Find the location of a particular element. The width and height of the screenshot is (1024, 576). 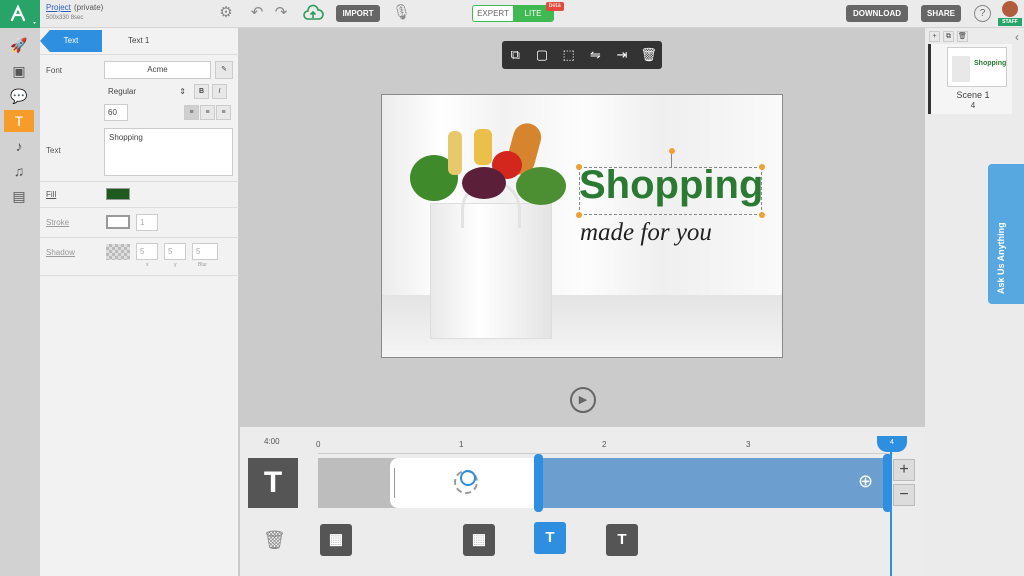

keyframe-image-1: ▦ is located at coordinates (336, 540).